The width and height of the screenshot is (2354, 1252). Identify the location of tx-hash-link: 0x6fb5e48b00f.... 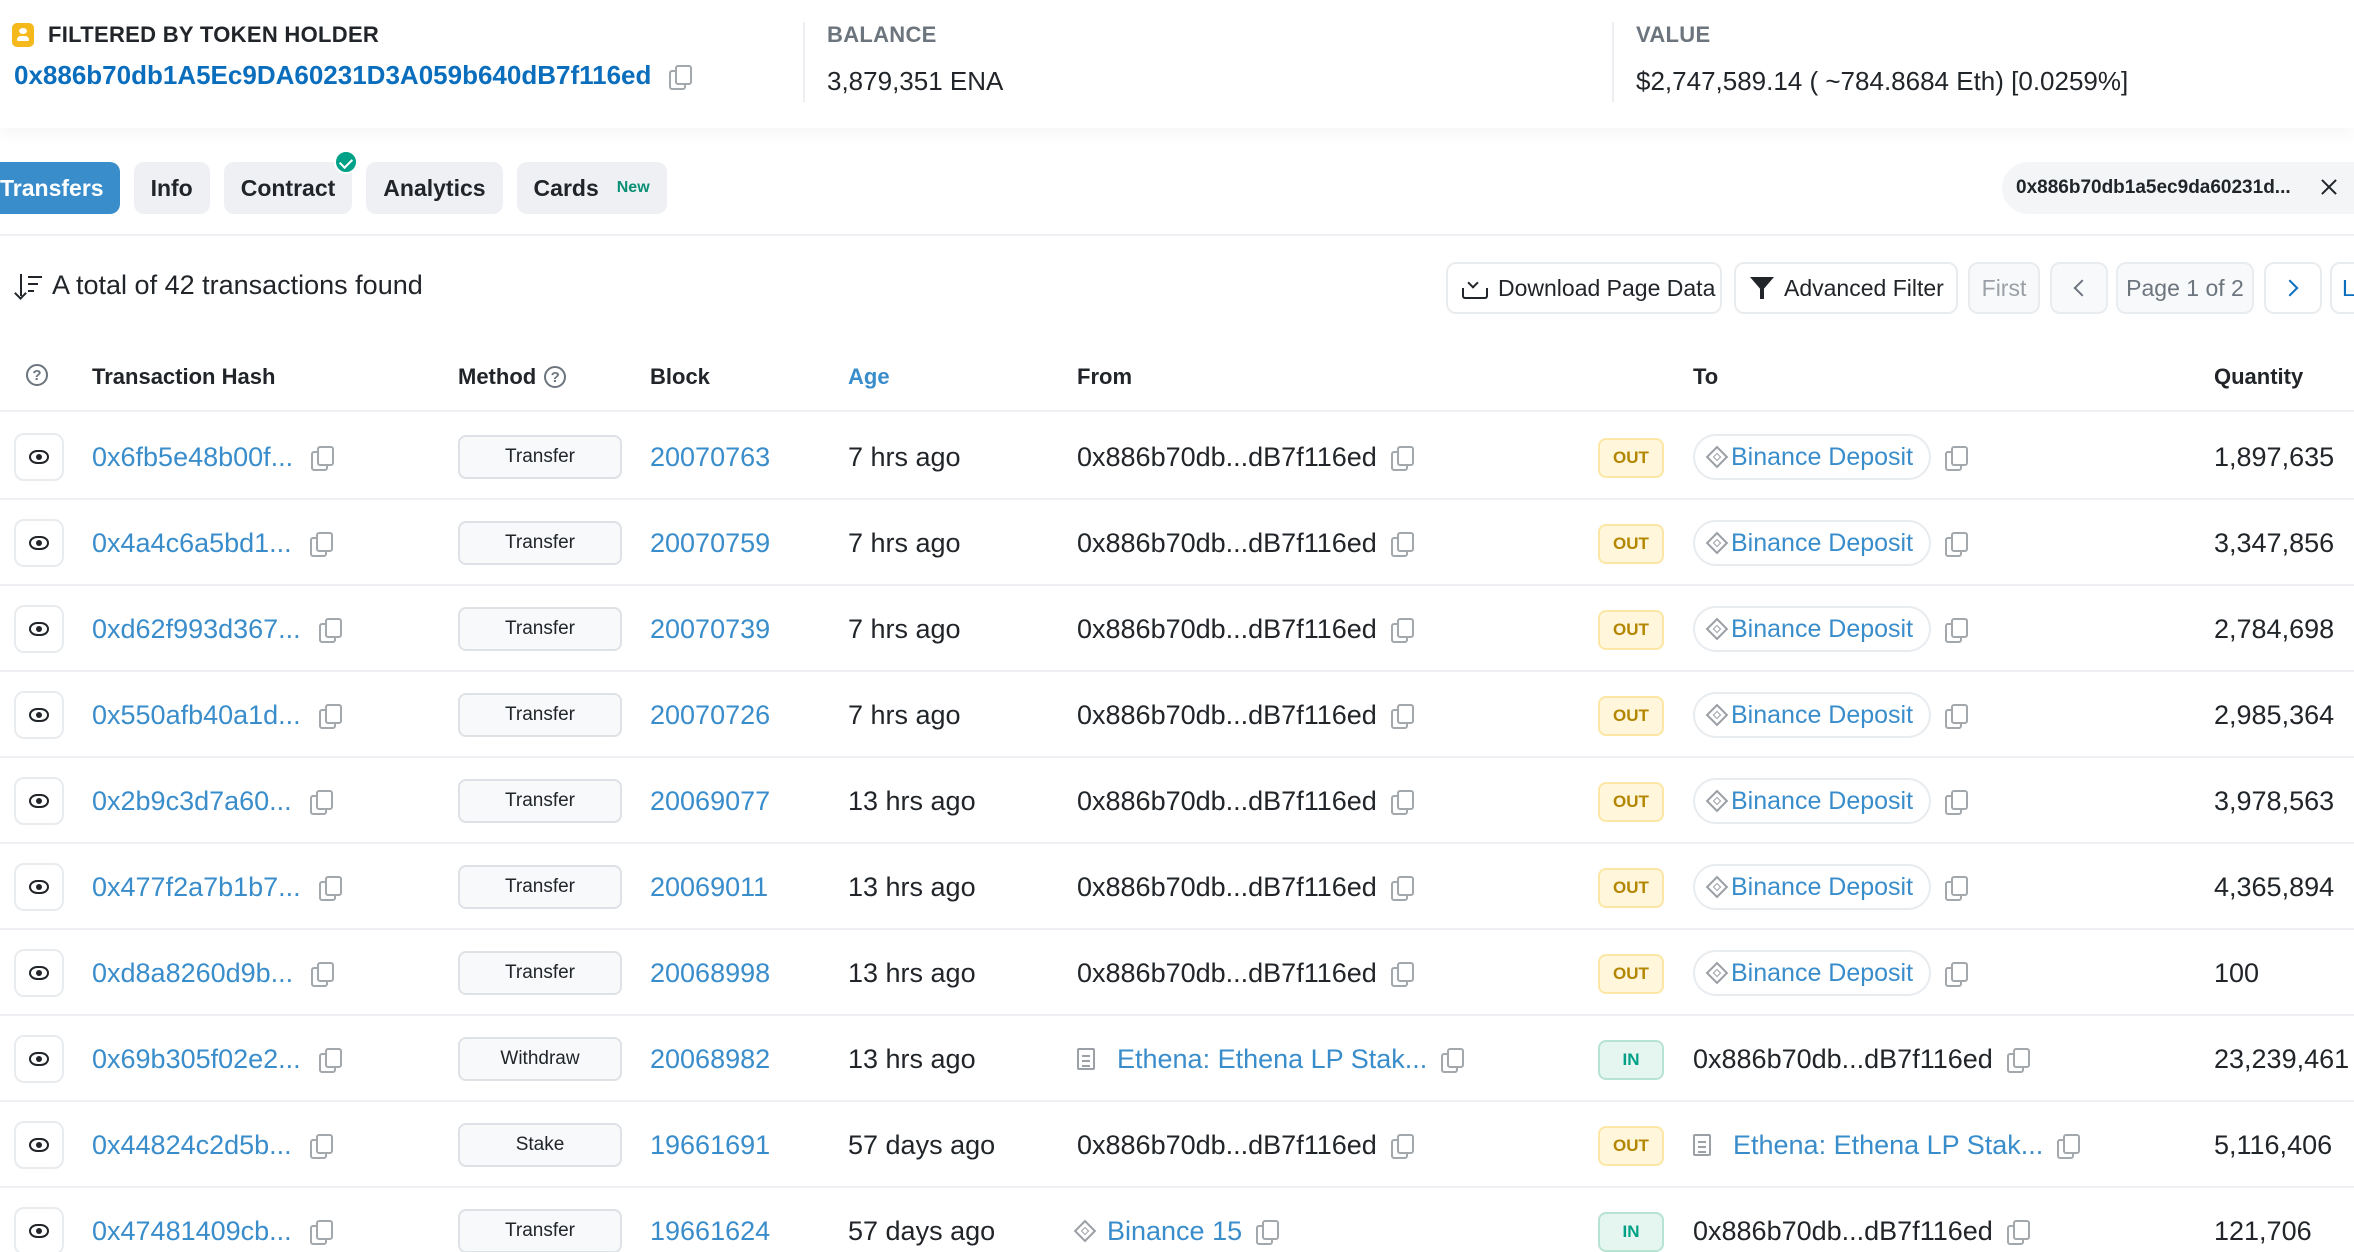
(192, 457).